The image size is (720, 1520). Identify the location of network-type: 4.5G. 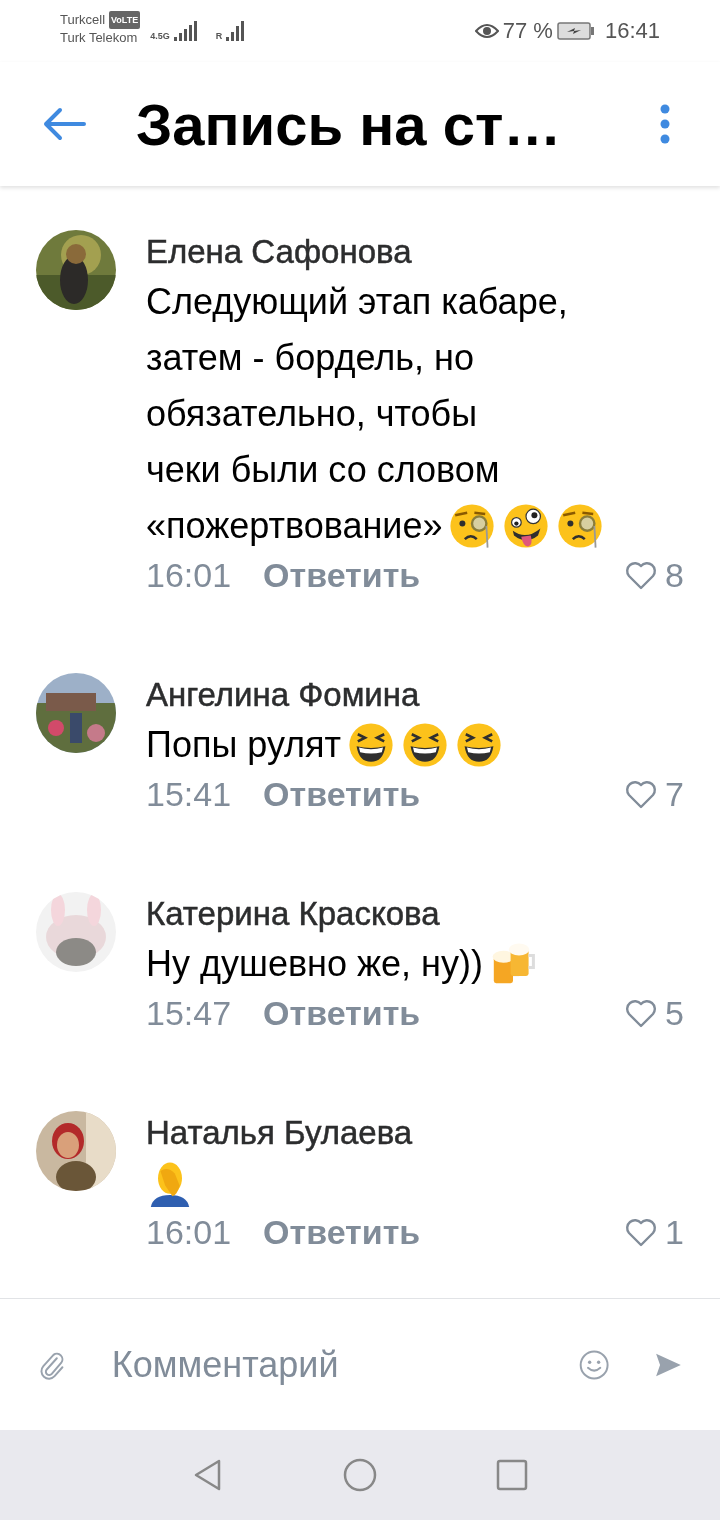
(160, 36).